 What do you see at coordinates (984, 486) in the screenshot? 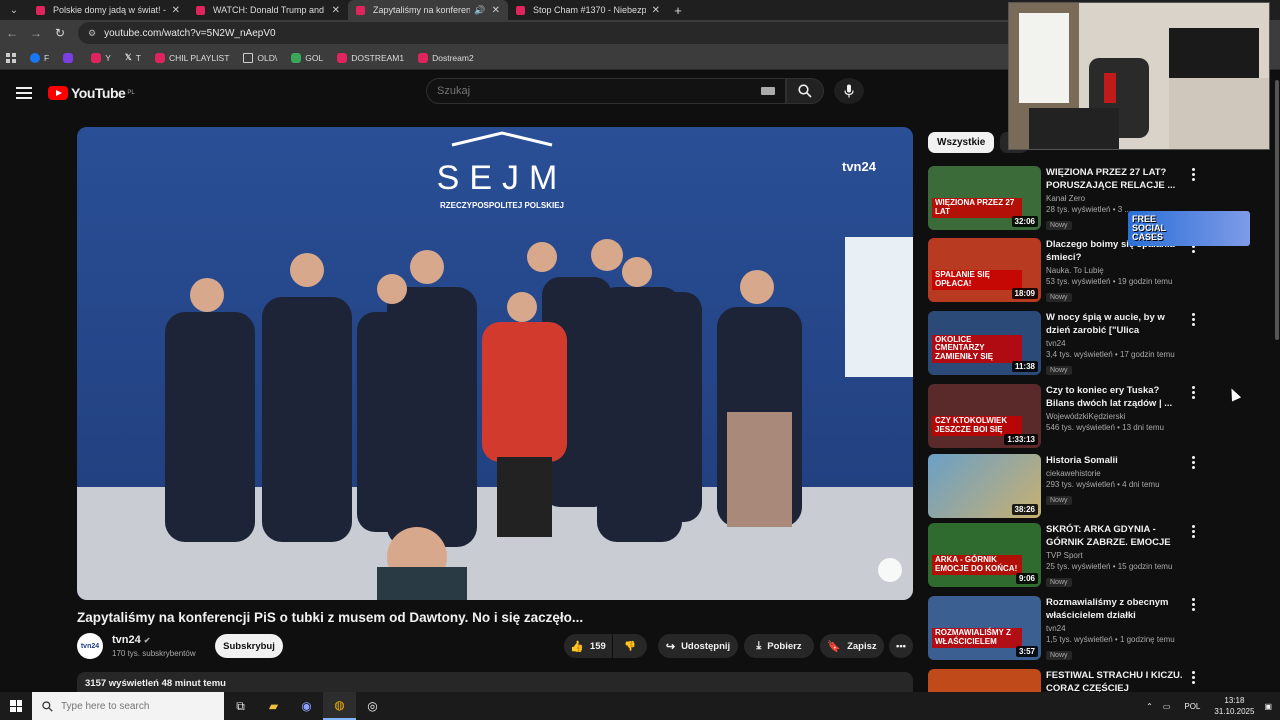
I see `video-thumbnail: 38:26` at bounding box center [984, 486].